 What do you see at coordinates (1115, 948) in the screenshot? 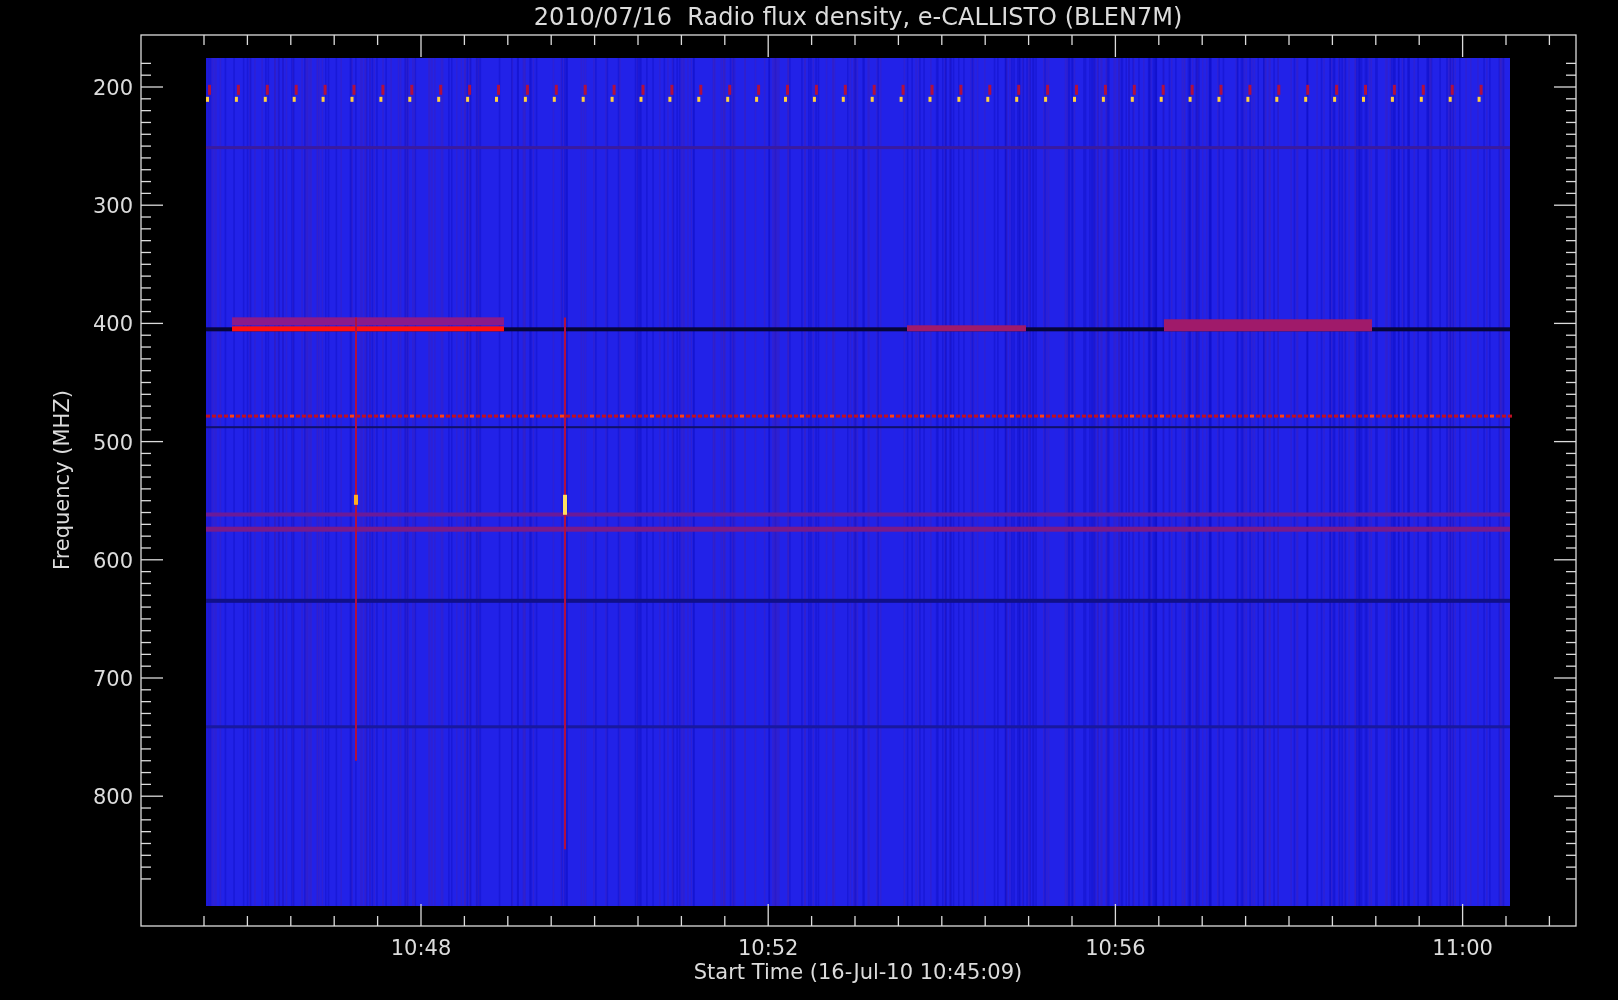
I see `x-tick-label: 10:56` at bounding box center [1115, 948].